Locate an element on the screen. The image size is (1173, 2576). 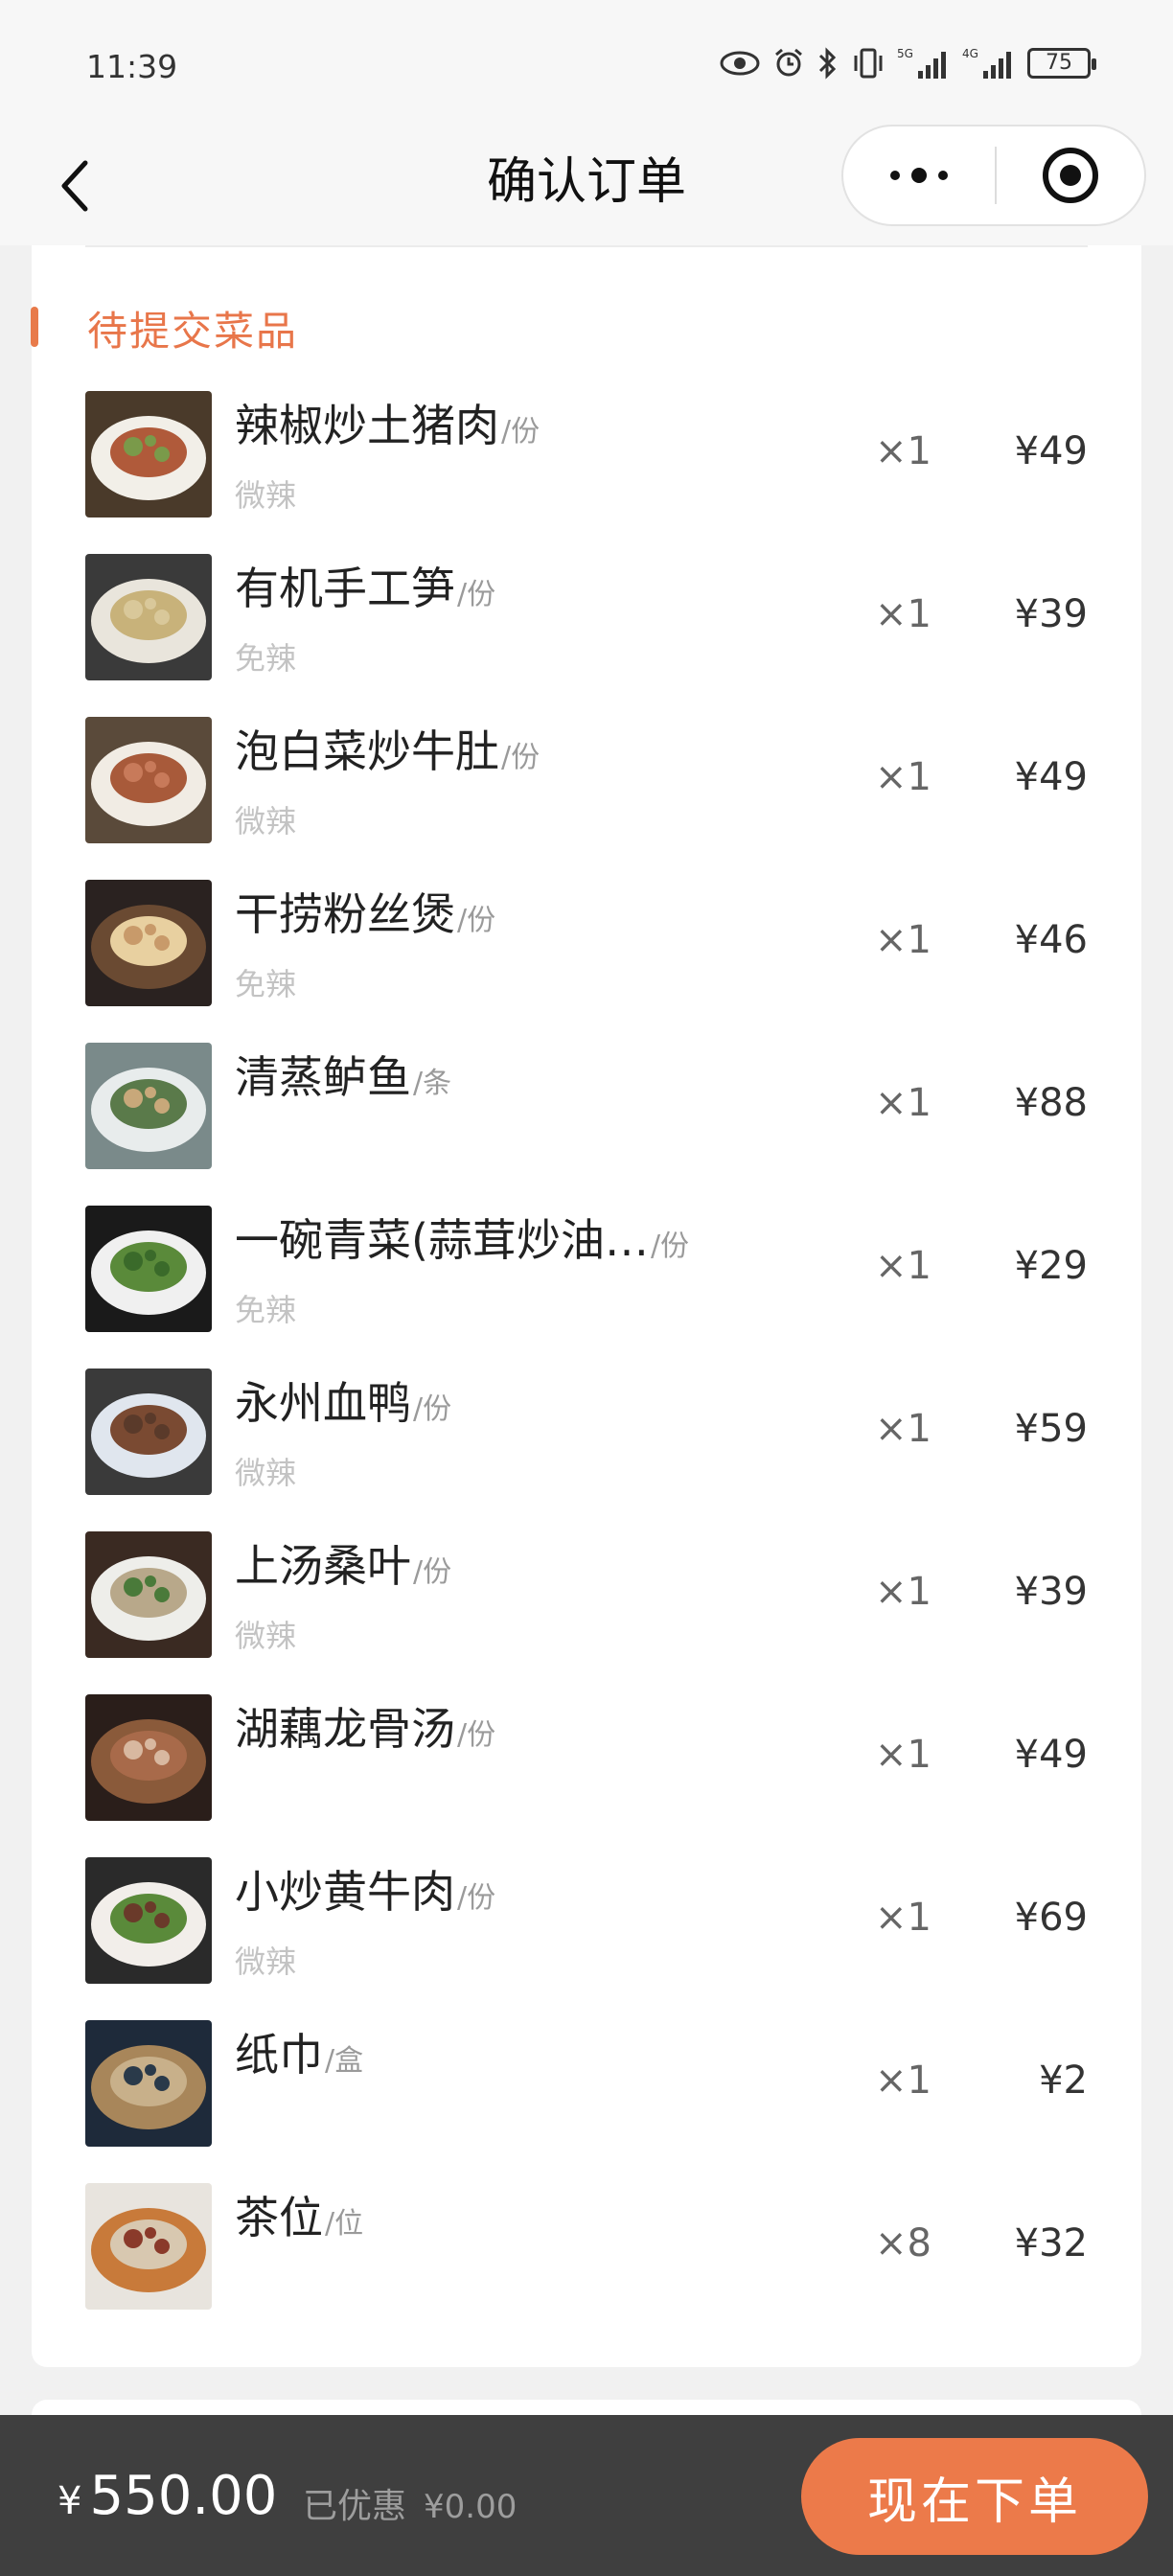
dish-title: 湖藕龙骨汤 is located at coordinates (345, 1729).